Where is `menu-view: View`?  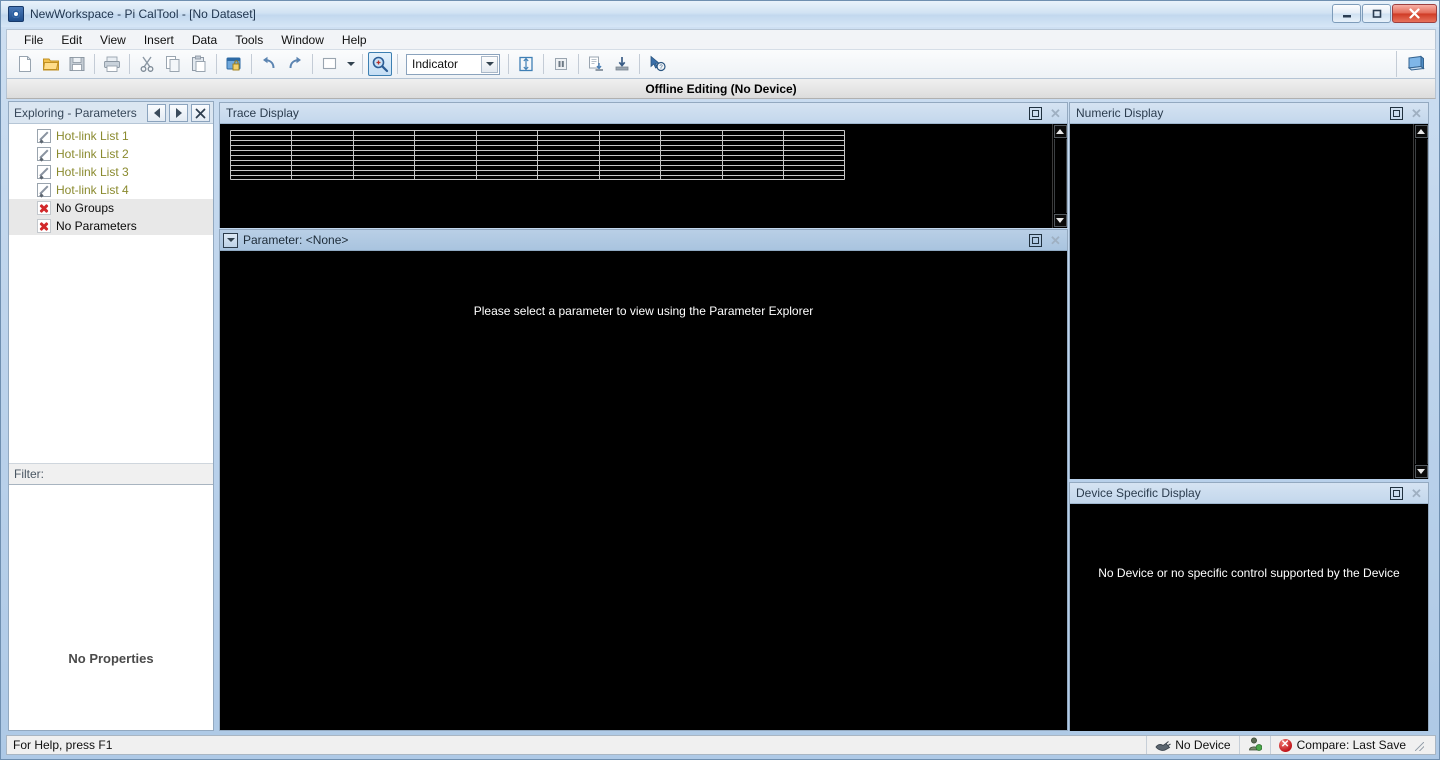 menu-view: View is located at coordinates (113, 40).